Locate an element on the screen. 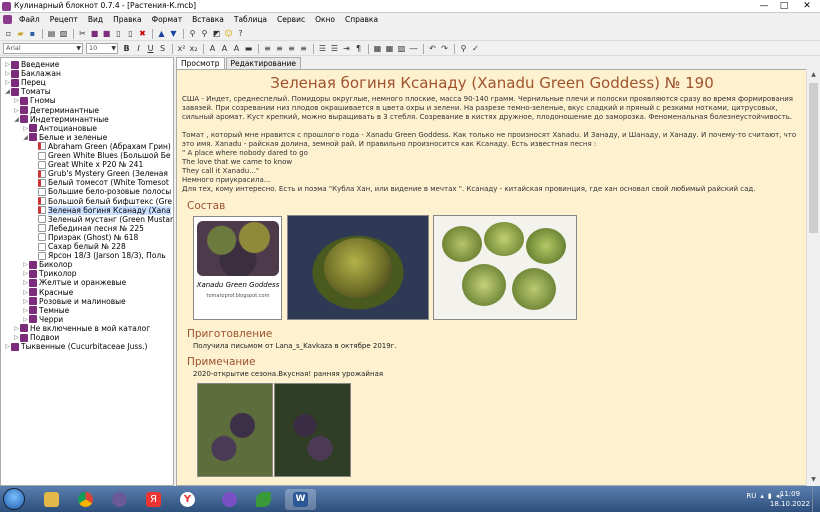 The image size is (820, 512). start-button is located at coordinates (14, 499).